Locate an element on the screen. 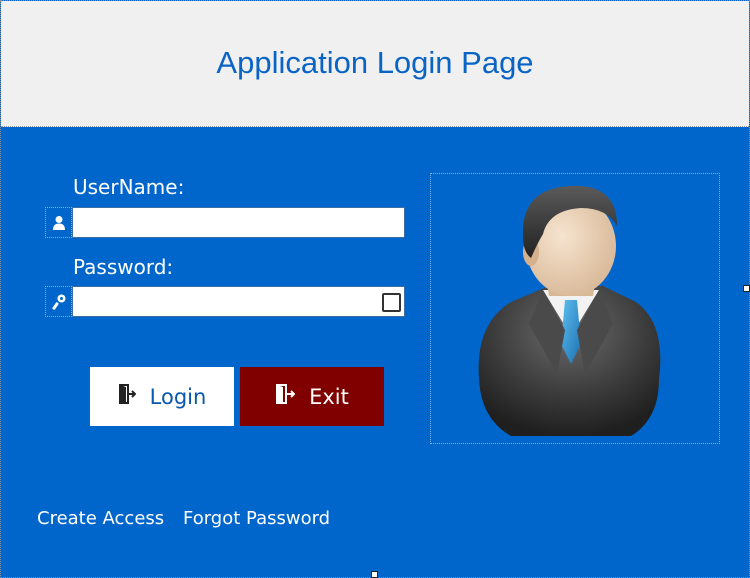 This screenshot has width=750, height=578. password-input is located at coordinates (238, 301).